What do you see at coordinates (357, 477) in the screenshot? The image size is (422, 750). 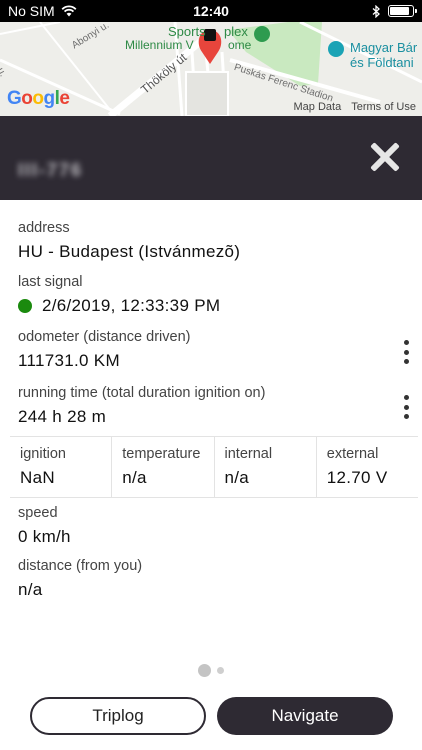 I see `external-value: 12.70 V` at bounding box center [357, 477].